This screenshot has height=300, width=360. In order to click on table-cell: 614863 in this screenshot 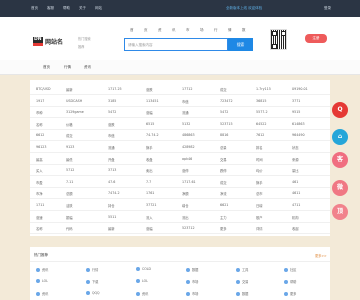, I will do `click(298, 123)`.